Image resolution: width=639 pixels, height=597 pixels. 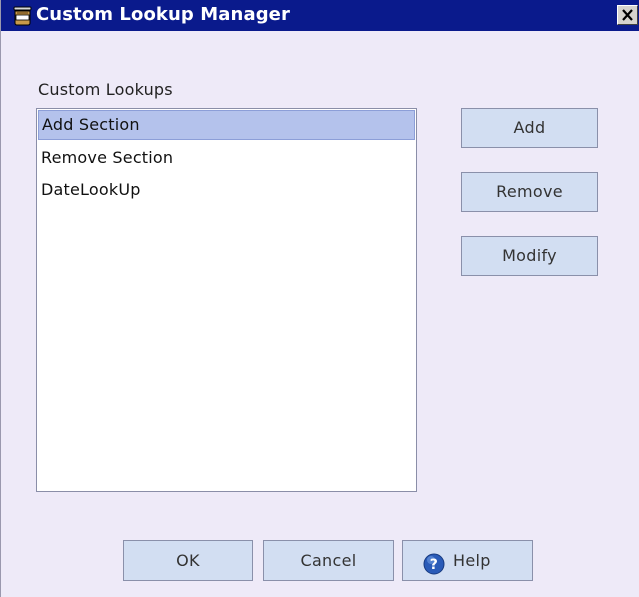 What do you see at coordinates (529, 192) in the screenshot?
I see `remove-button: Remove` at bounding box center [529, 192].